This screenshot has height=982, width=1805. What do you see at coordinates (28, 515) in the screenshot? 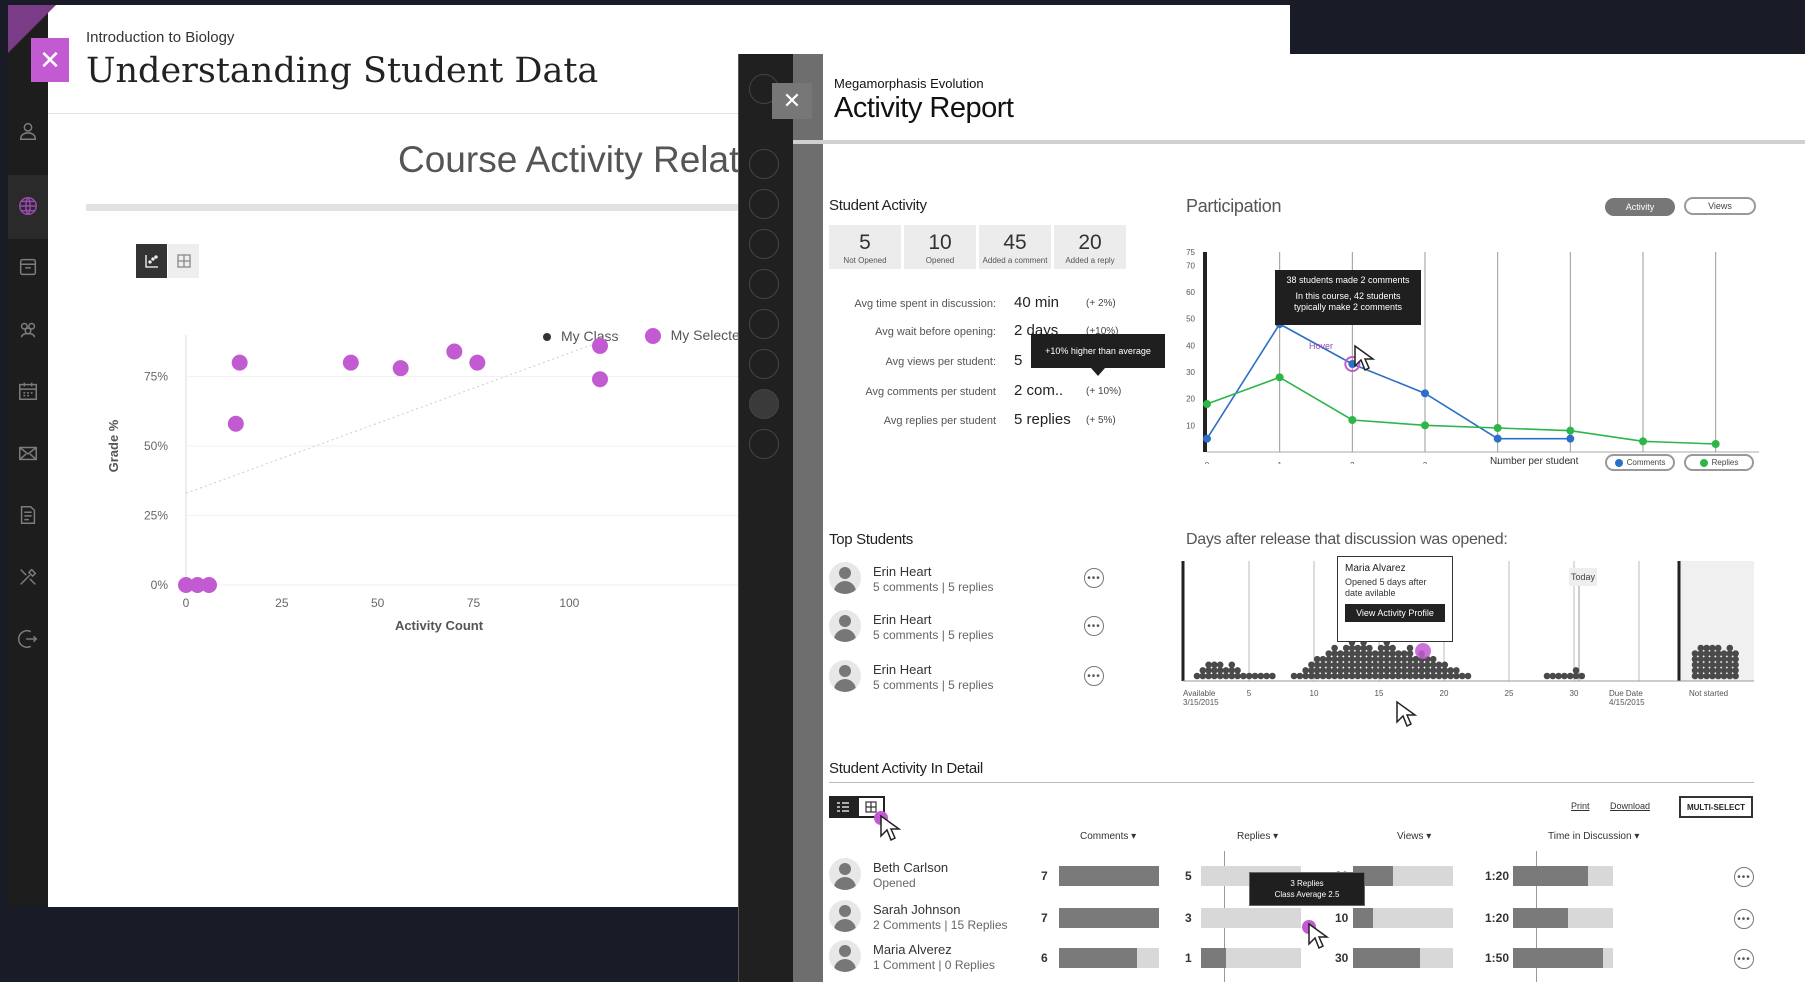
I see `grades-icon` at bounding box center [28, 515].